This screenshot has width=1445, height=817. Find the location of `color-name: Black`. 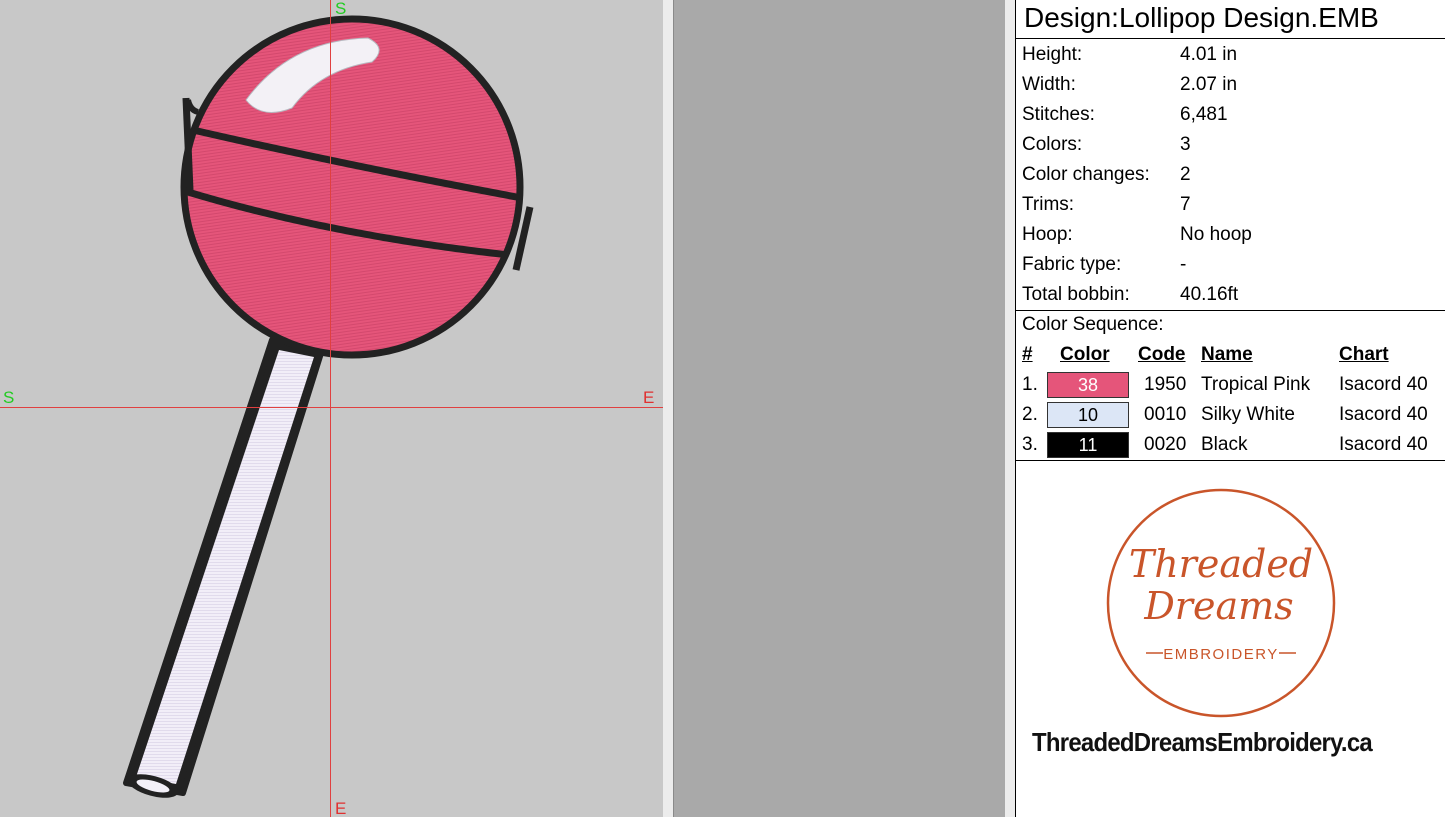

color-name: Black is located at coordinates (1224, 444).